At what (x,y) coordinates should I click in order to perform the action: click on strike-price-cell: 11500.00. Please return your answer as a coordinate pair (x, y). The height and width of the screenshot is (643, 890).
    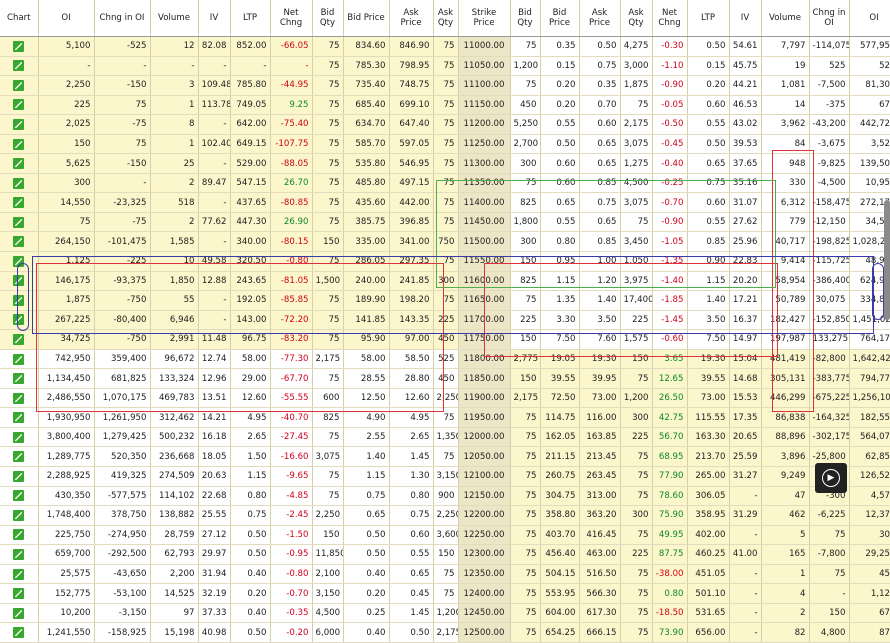
    Looking at the image, I should click on (484, 242).